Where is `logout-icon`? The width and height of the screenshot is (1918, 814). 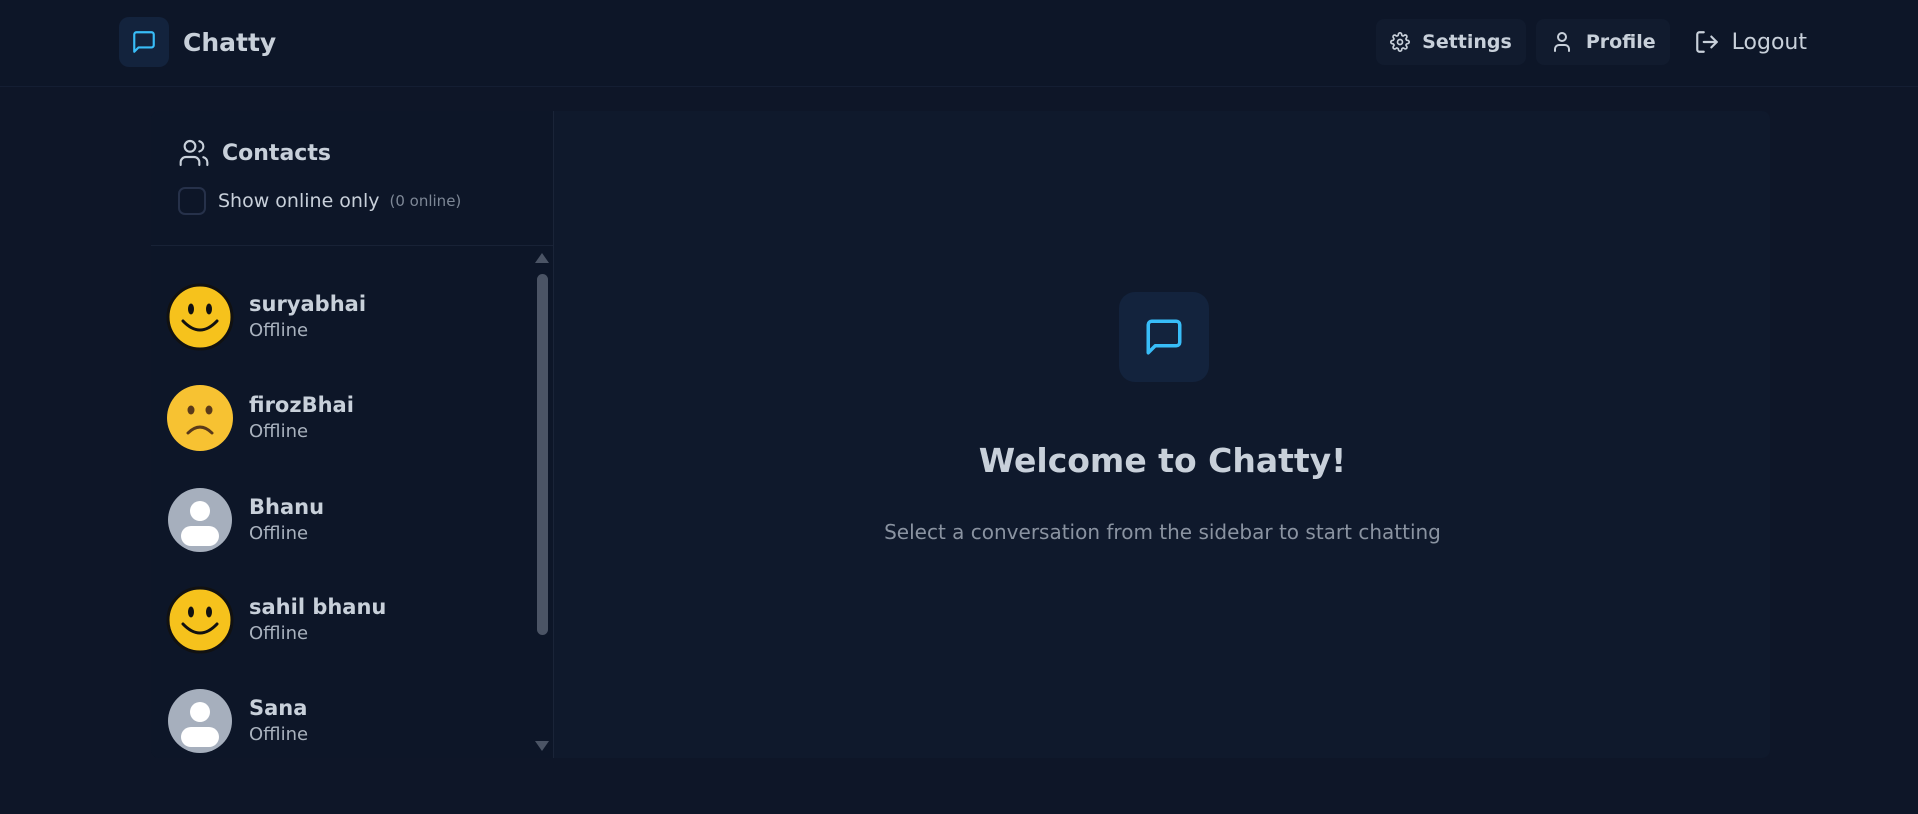 logout-icon is located at coordinates (1707, 42).